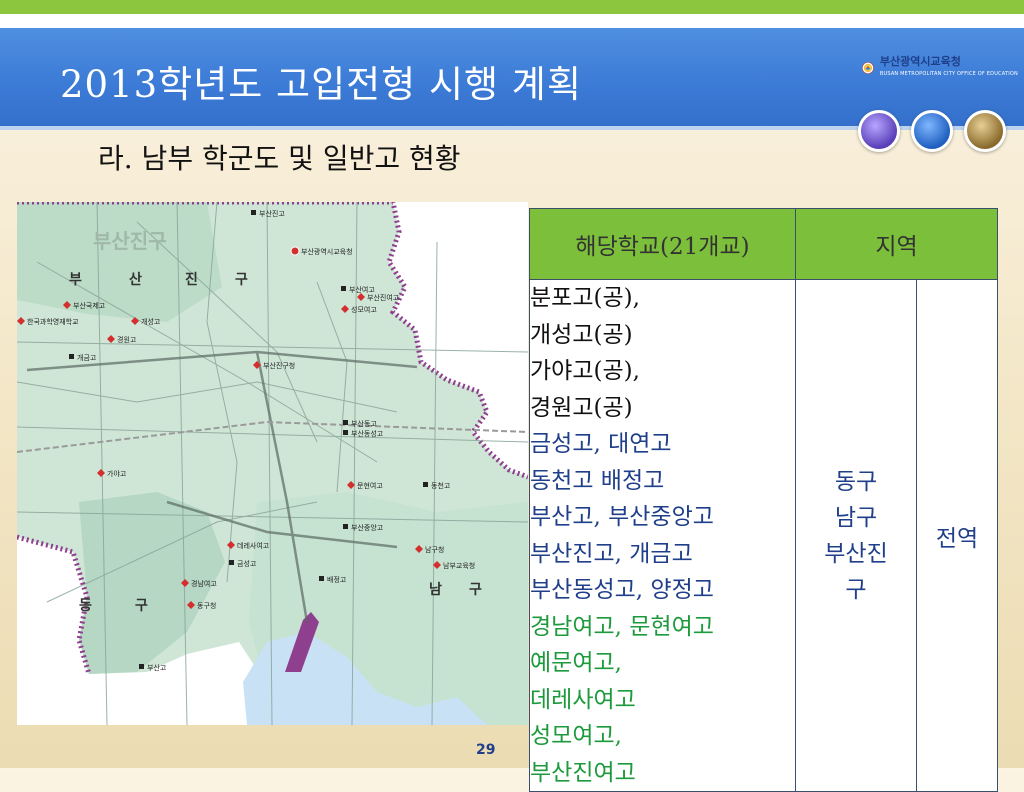 The image size is (1024, 792). What do you see at coordinates (576, 663) in the screenshot?
I see `school-line: 예문여고,` at bounding box center [576, 663].